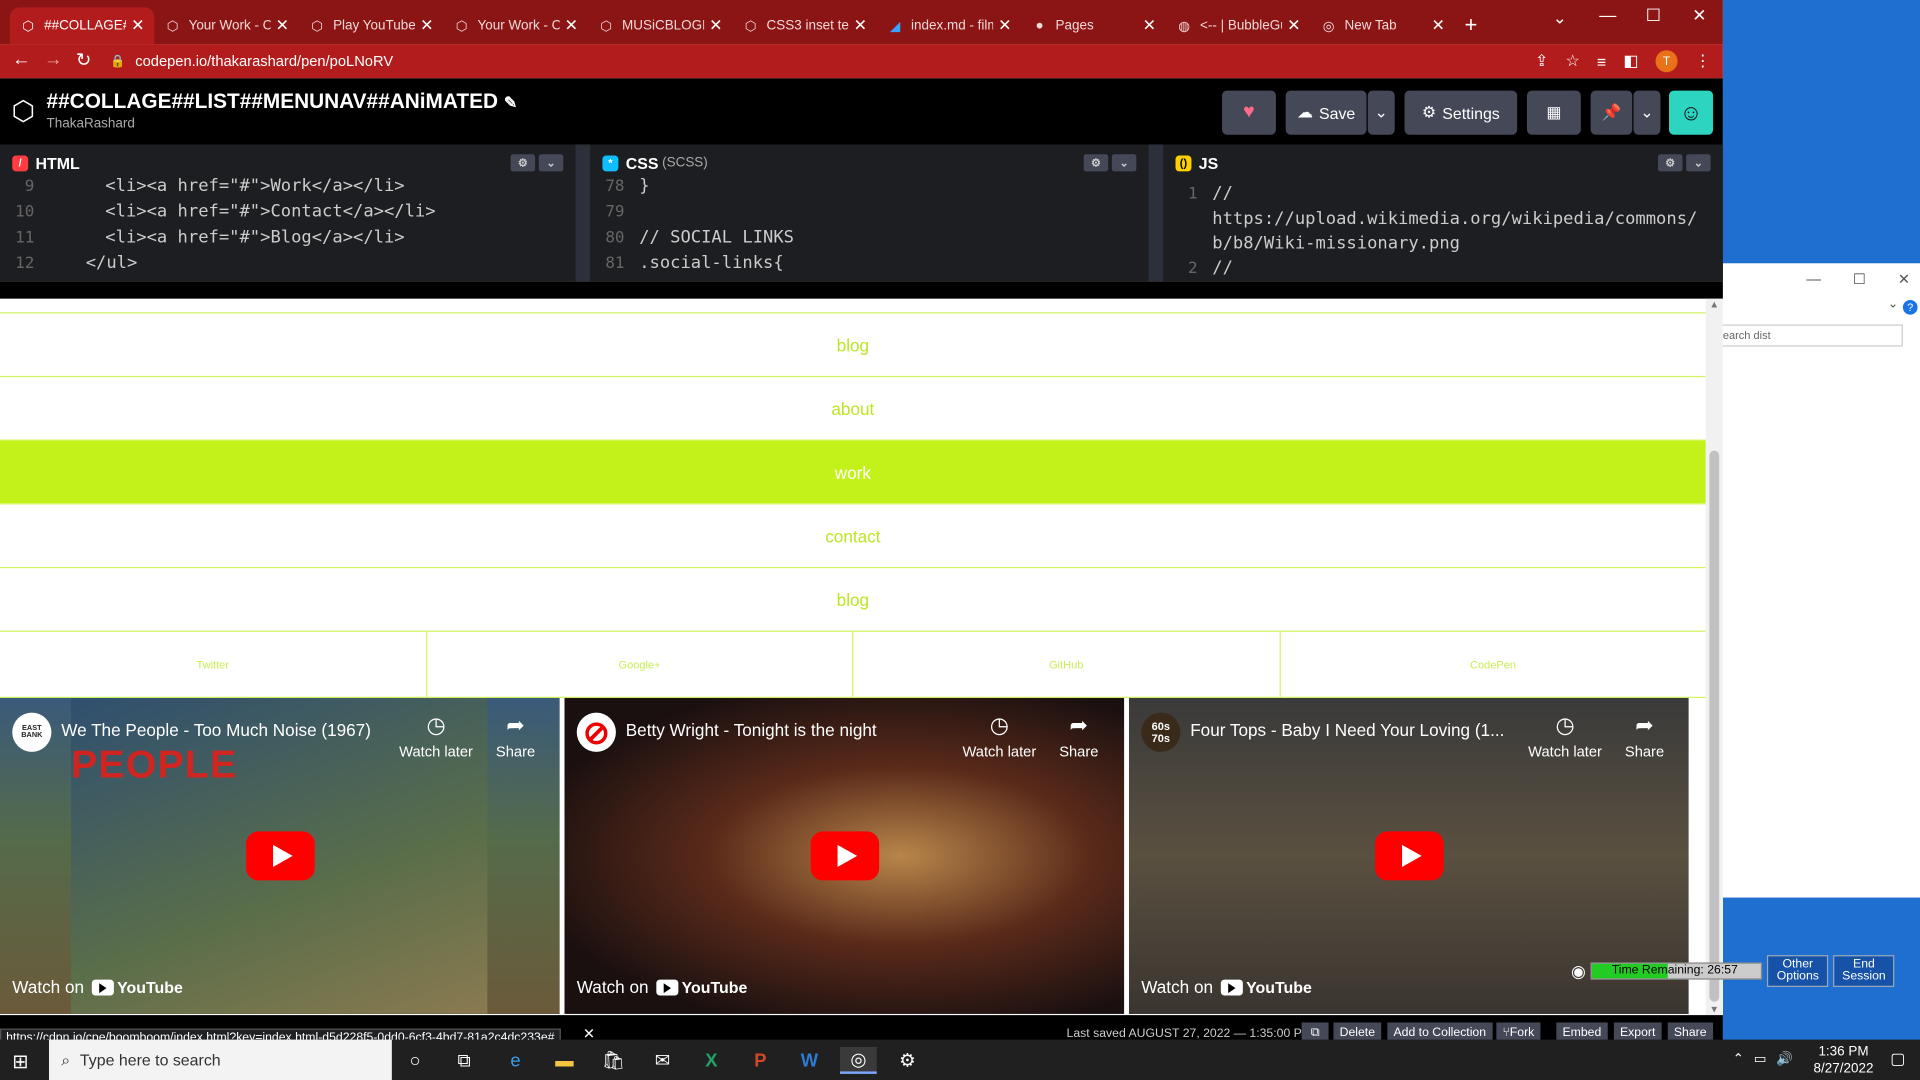  Describe the element at coordinates (1864, 971) in the screenshot. I see `end-session-button: End Session` at that location.